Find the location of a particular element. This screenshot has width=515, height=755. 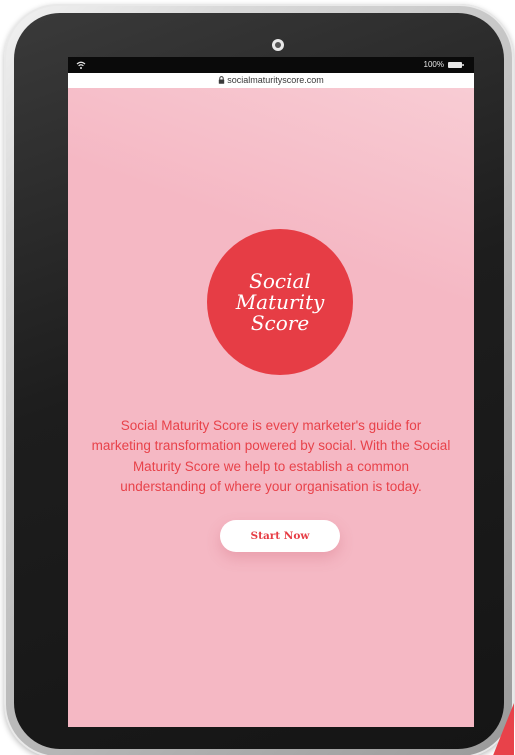

address-bar: socialmaturityscore.com is located at coordinates (271, 80).